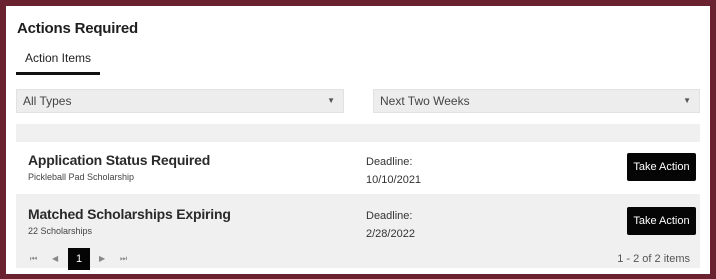  I want to click on next-page-icon: ▶, so click(102, 259).